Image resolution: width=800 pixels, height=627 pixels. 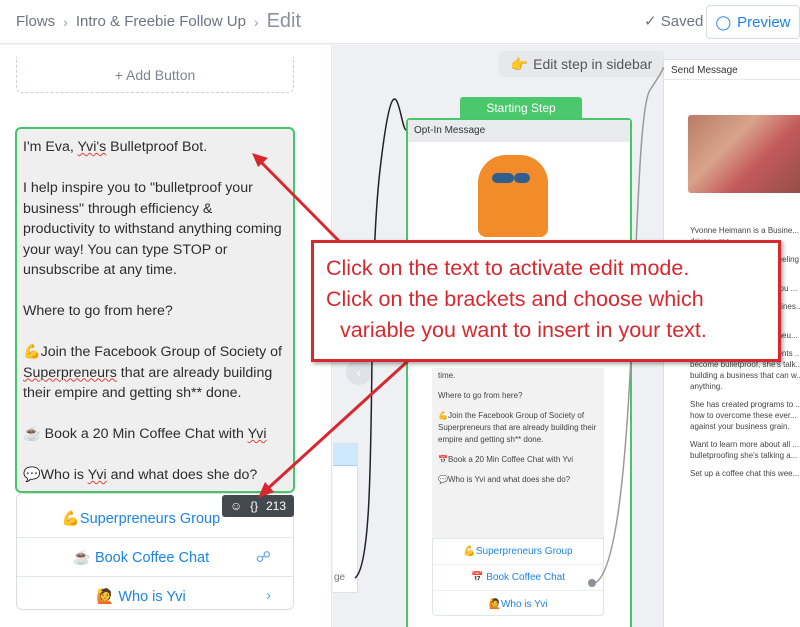 I want to click on button-who-is-yvi: 🙋 Who is Yvi ›, so click(x=155, y=596).